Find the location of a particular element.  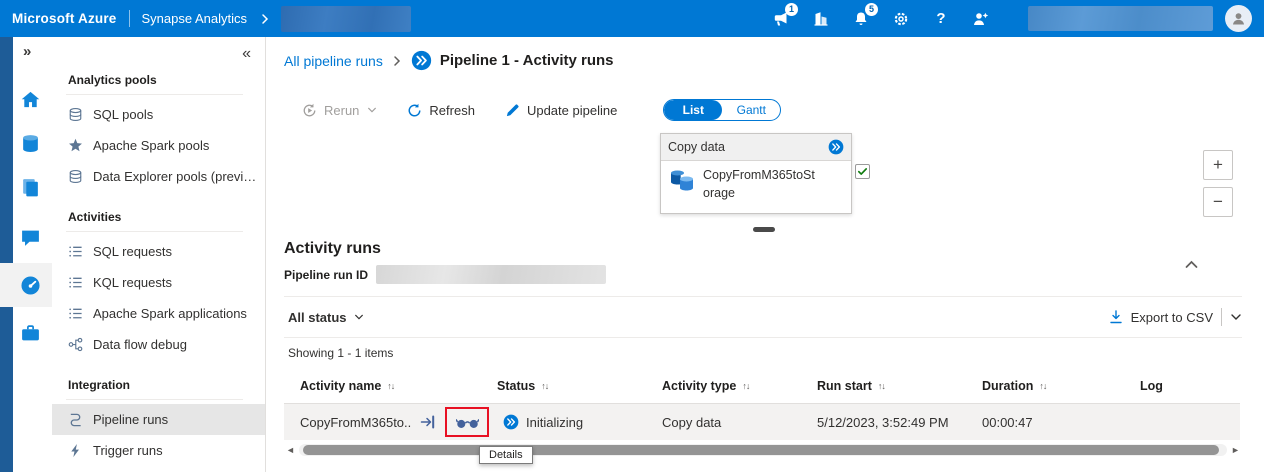

scrollbar-thumb is located at coordinates (761, 450).